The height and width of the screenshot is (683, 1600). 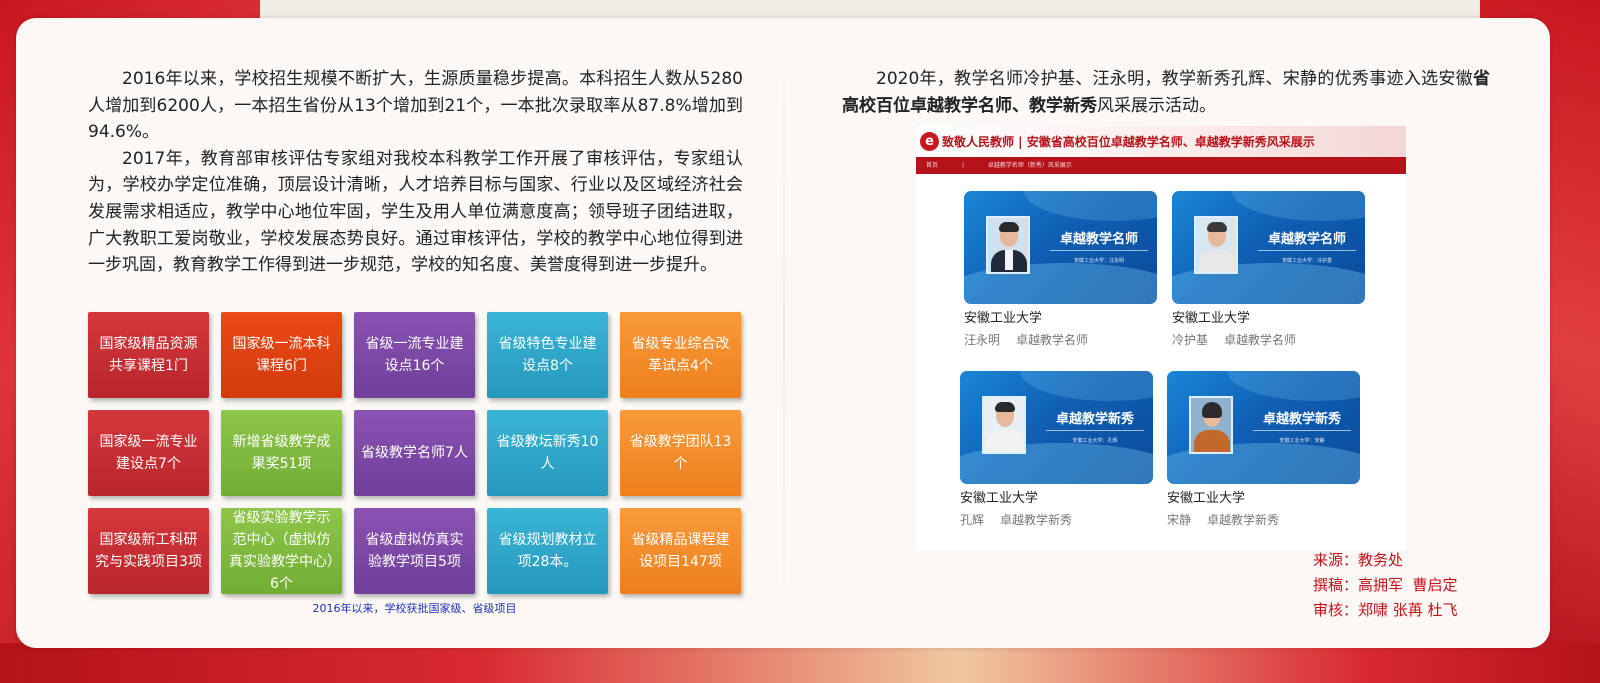 What do you see at coordinates (972, 520) in the screenshot?
I see `teacher-name: 孔辉` at bounding box center [972, 520].